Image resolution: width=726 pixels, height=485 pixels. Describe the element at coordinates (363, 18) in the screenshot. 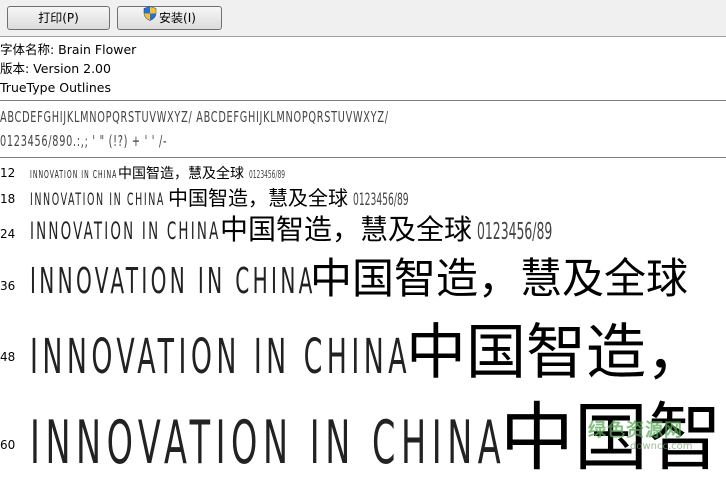

I see `toolbar: 打印(P) 安装(I)` at that location.